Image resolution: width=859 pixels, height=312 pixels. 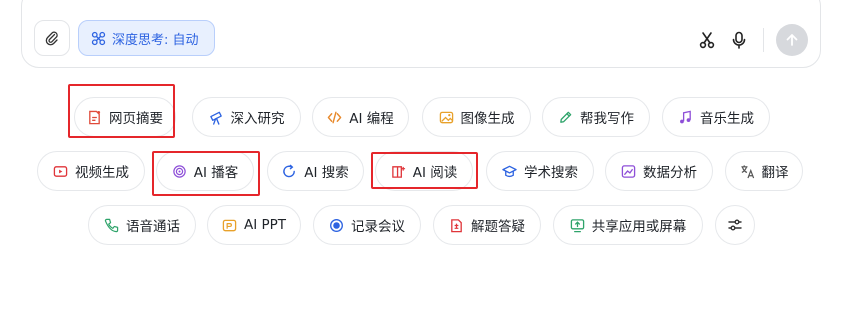 What do you see at coordinates (378, 227) in the screenshot?
I see `chip-label: 记录会议` at bounding box center [378, 227].